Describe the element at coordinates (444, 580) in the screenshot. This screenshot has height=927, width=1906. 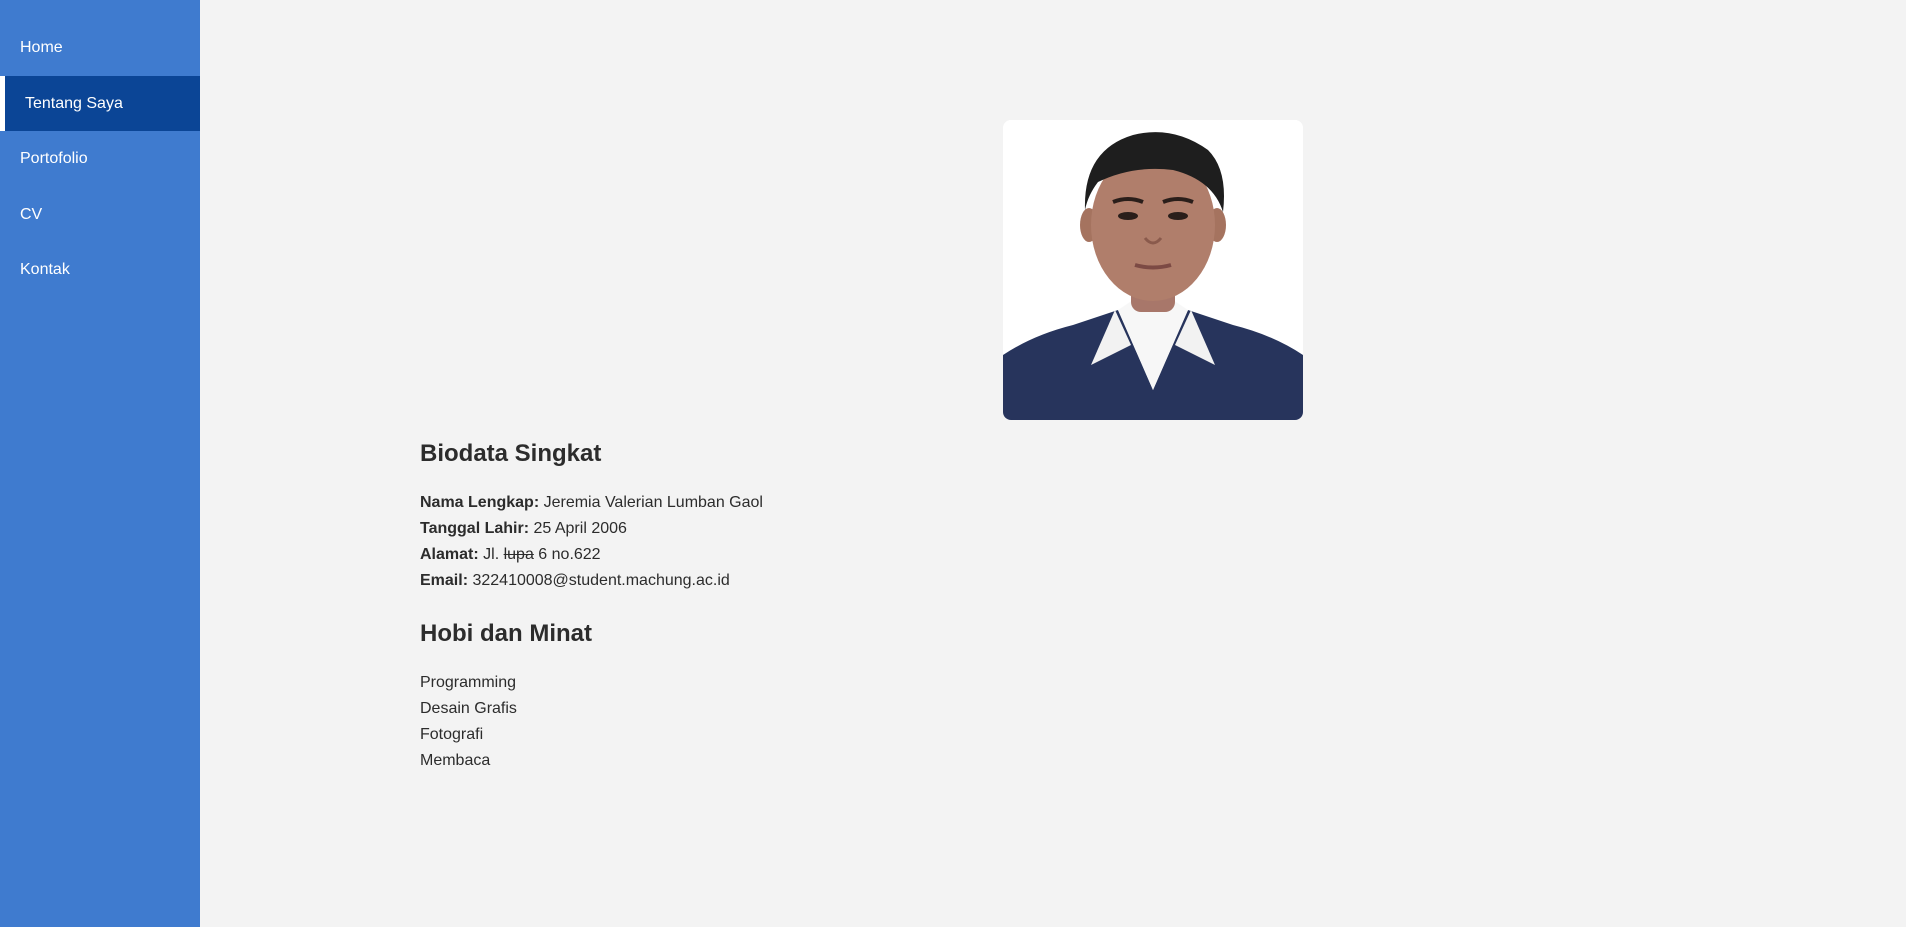
I see `bio-email-label: Email:` at that location.